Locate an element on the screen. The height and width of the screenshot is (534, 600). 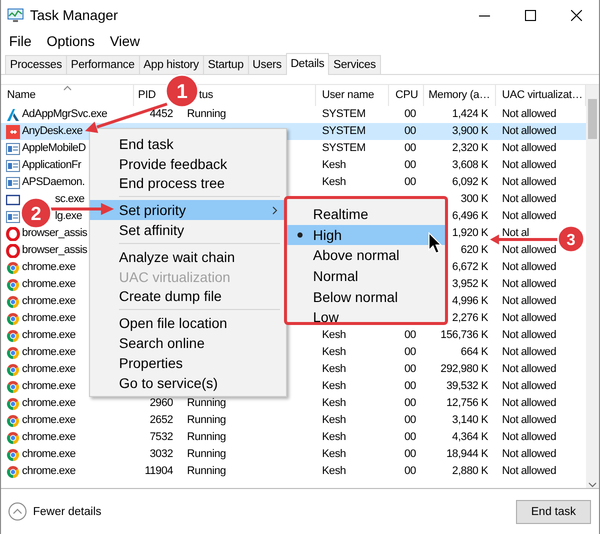
menu-item: Search online is located at coordinates (188, 343).